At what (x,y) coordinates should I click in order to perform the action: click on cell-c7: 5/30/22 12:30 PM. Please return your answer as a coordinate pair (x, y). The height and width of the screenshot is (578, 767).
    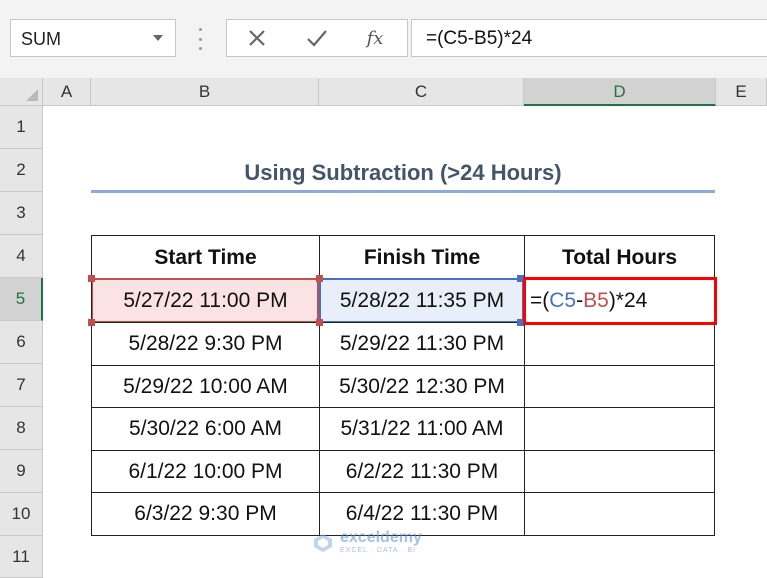
    Looking at the image, I should click on (422, 386).